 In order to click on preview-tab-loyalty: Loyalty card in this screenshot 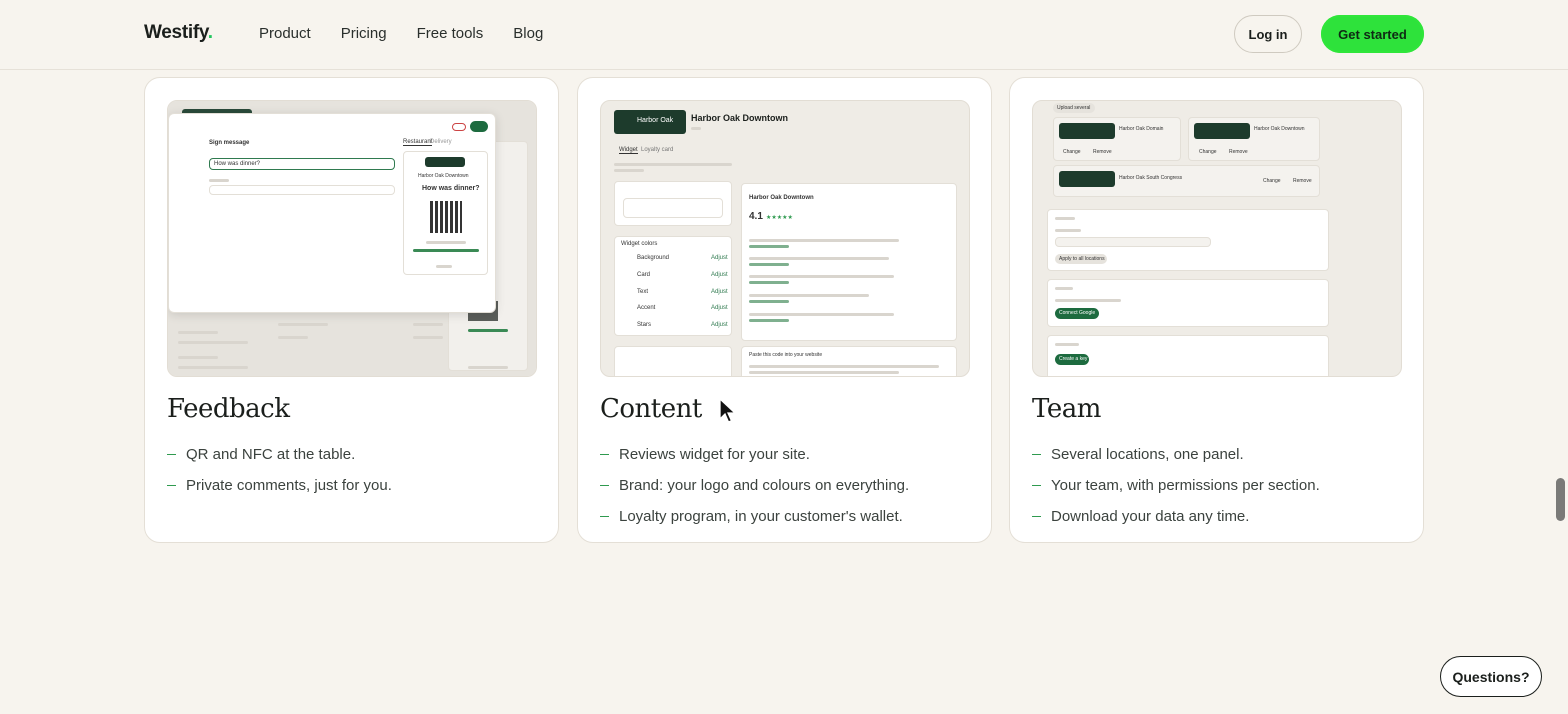, I will do `click(657, 150)`.